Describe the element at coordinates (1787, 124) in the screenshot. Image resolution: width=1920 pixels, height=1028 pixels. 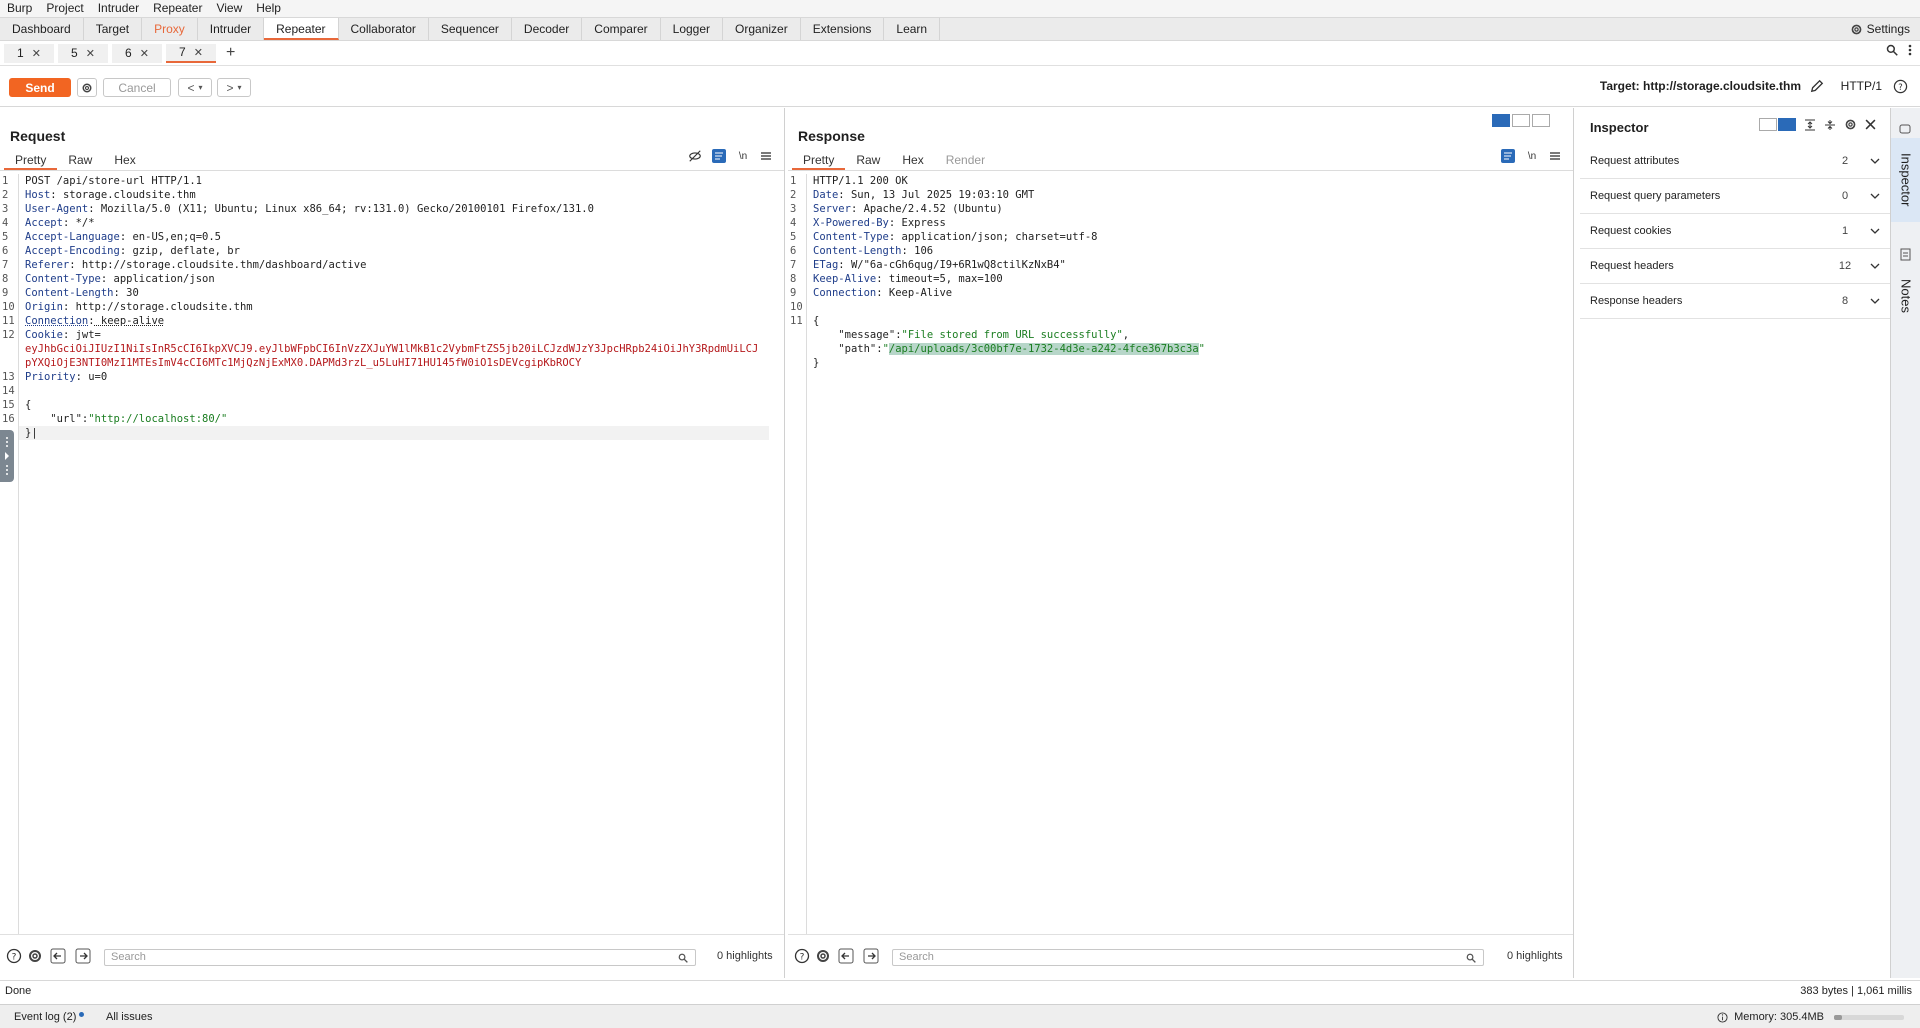
I see `inspector-layout-split-button` at that location.